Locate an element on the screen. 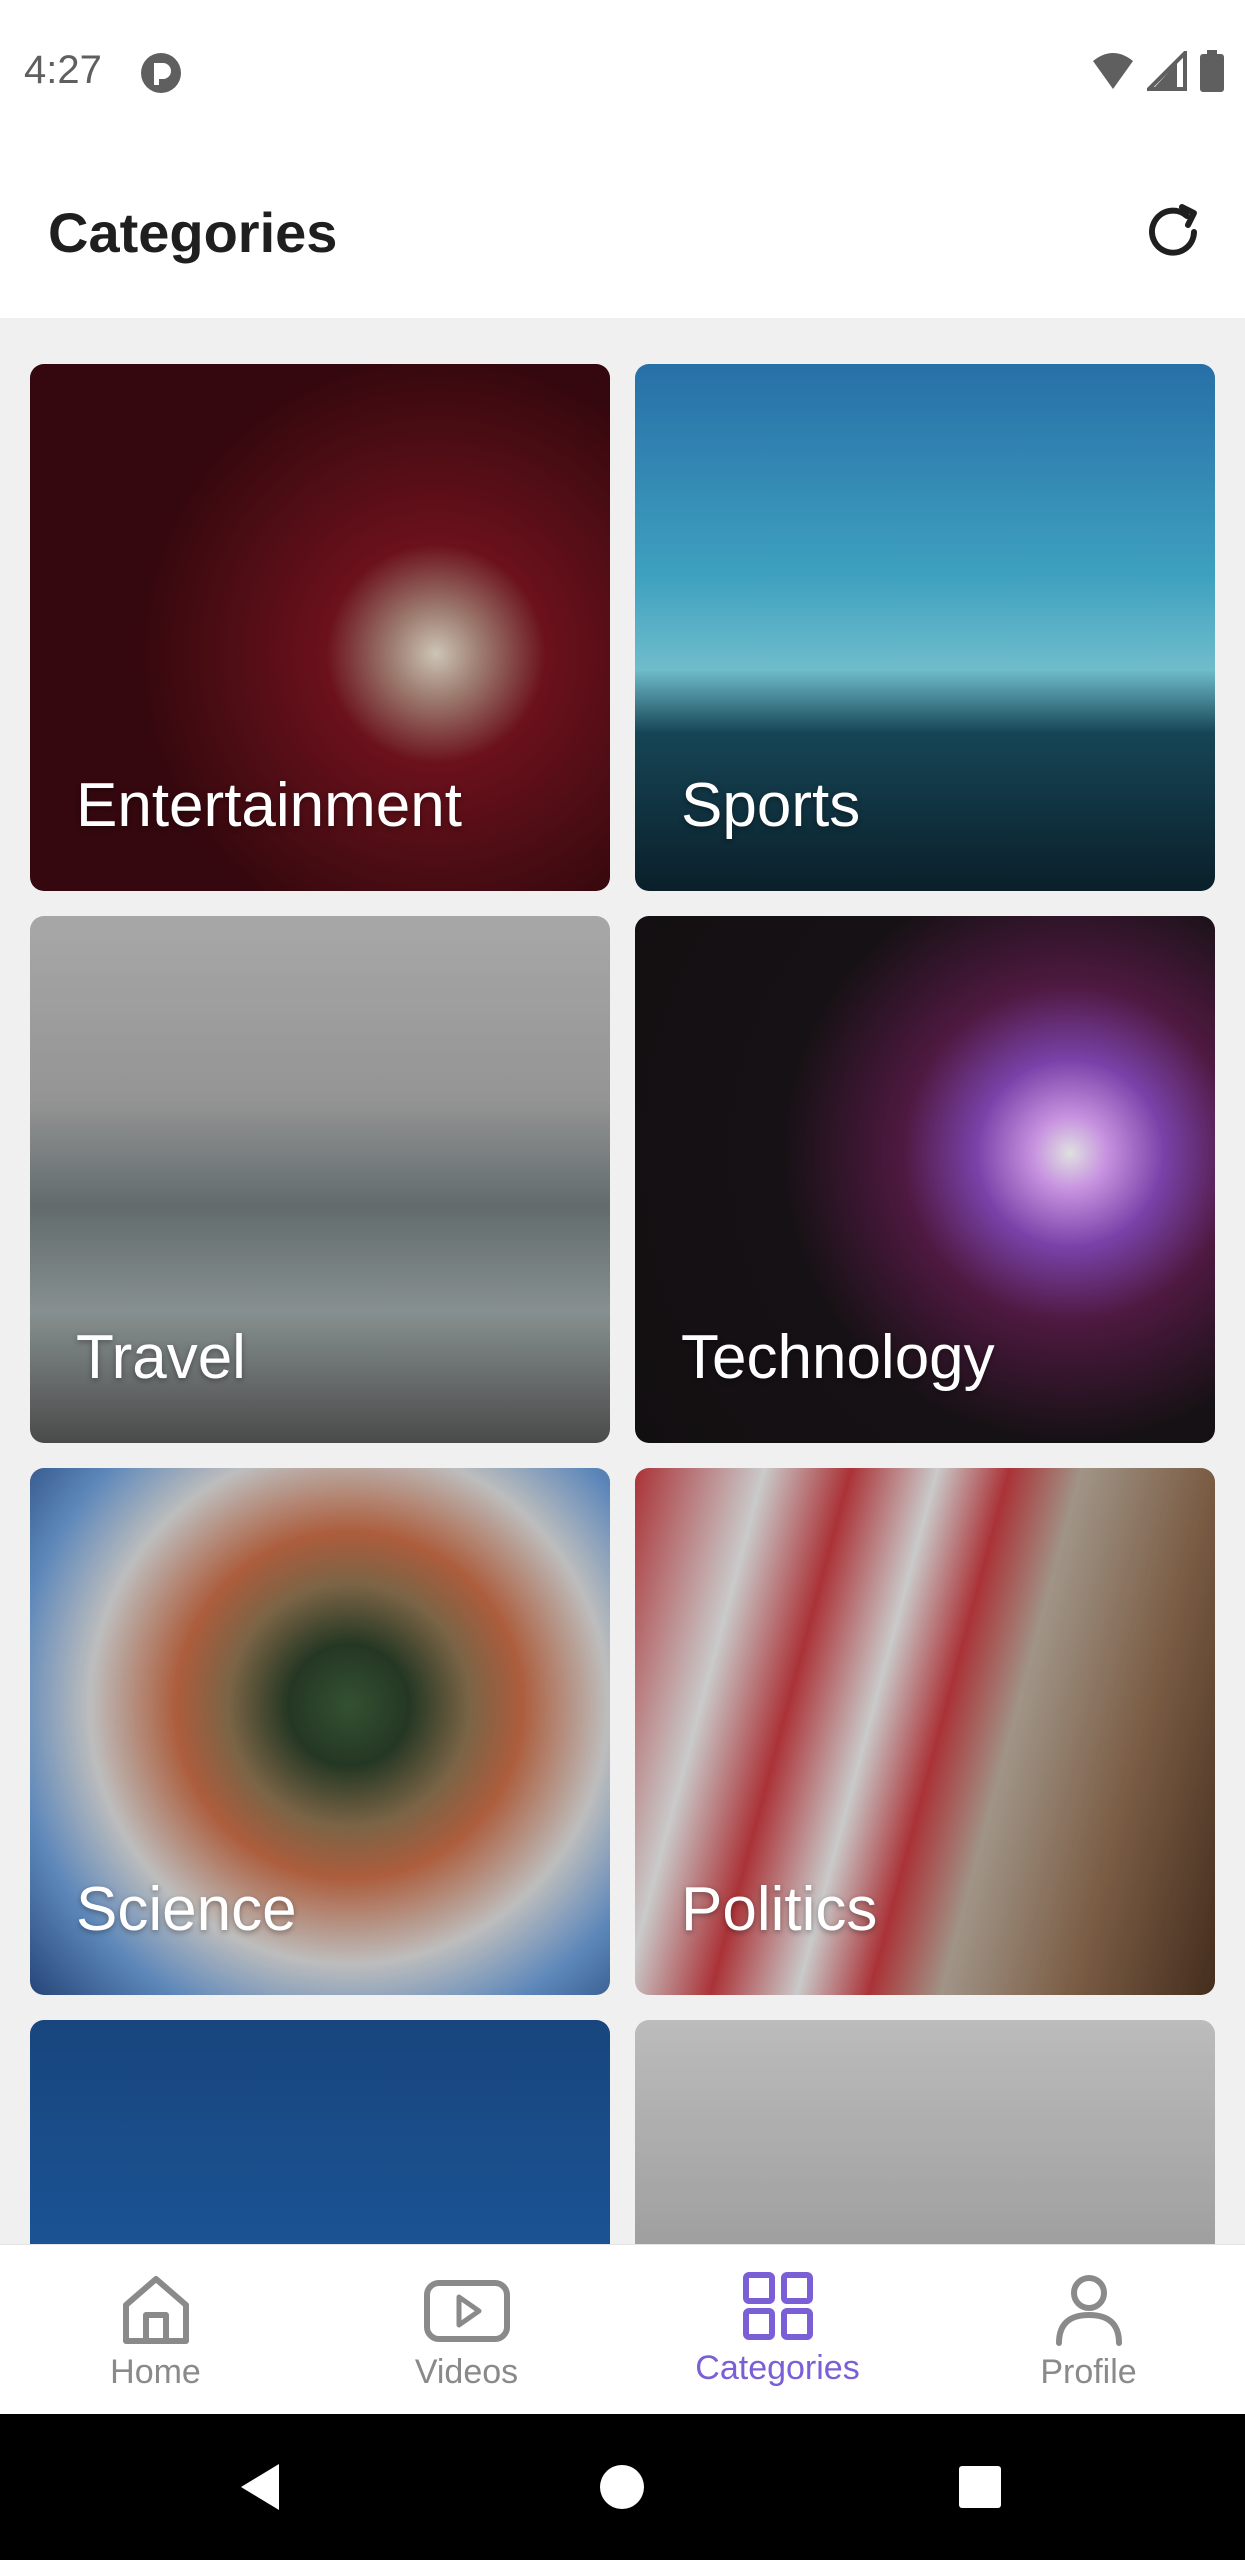 The width and height of the screenshot is (1245, 2560). system-nav-bar is located at coordinates (622, 2487).